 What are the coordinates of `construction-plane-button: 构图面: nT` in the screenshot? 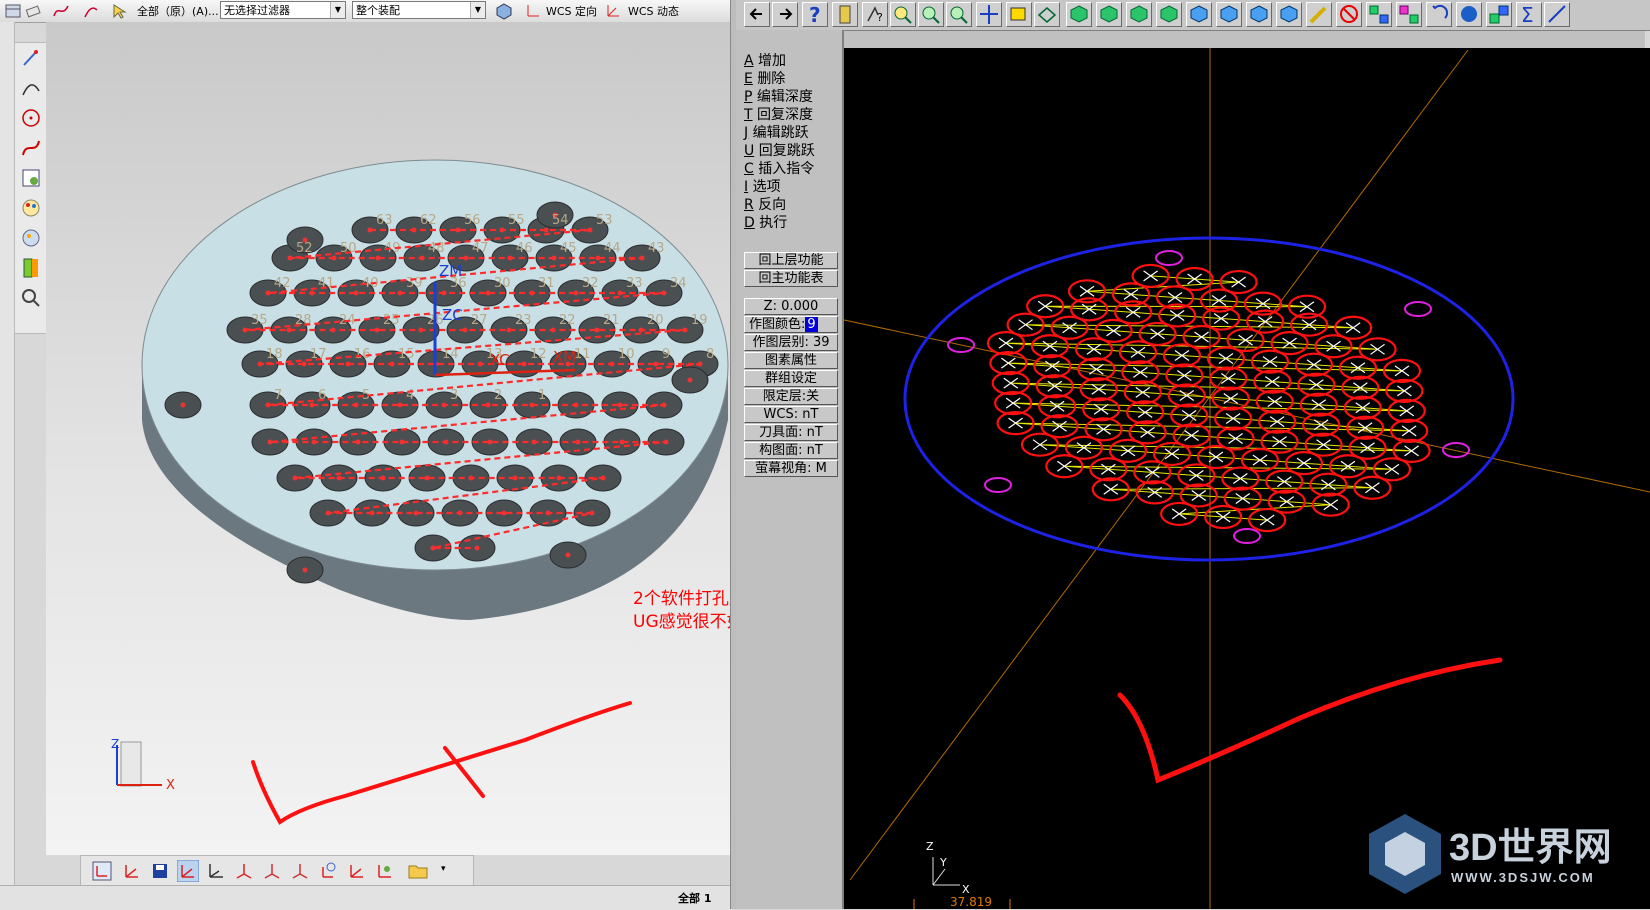 It's located at (791, 450).